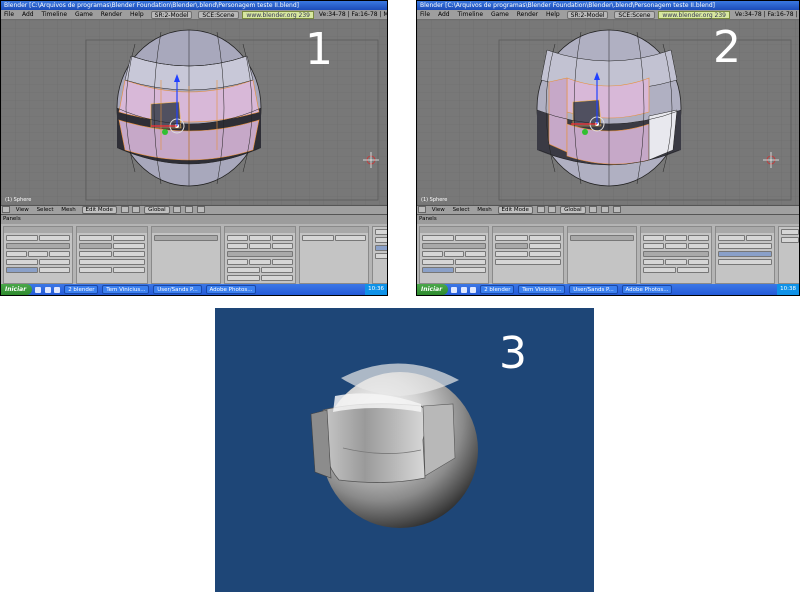  I want to click on step-number: 2, so click(727, 47).